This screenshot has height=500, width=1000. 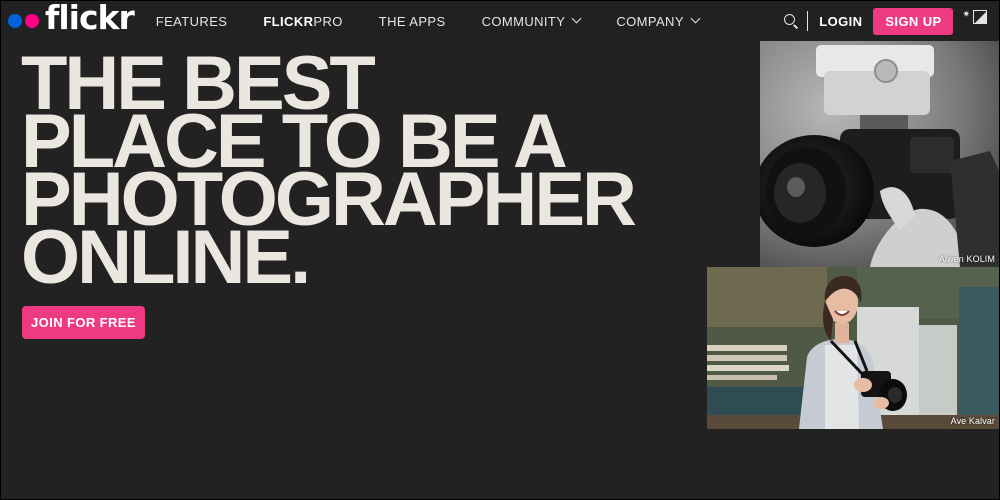 I want to click on nav-the-apps: THE APPS, so click(x=412, y=21).